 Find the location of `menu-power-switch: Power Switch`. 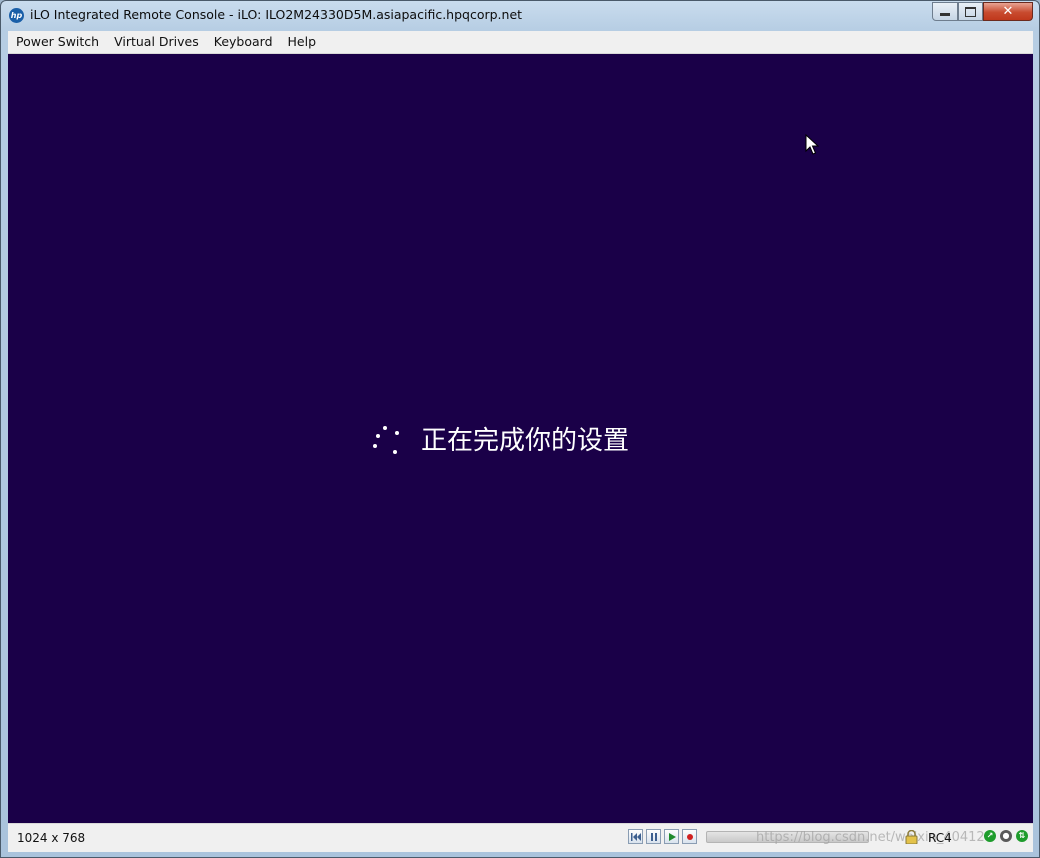

menu-power-switch: Power Switch is located at coordinates (57, 42).